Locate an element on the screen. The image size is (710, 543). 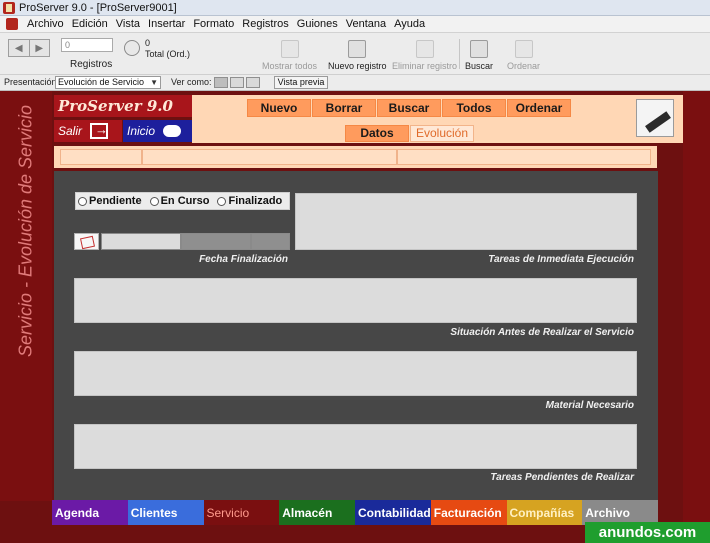
home-icon is located at coordinates (172, 131).